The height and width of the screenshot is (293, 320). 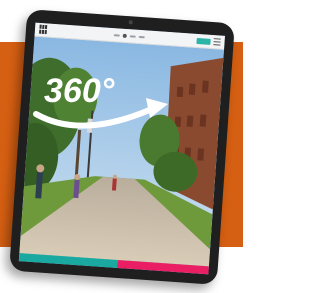 I want to click on camera-dot, so click(x=130, y=22).